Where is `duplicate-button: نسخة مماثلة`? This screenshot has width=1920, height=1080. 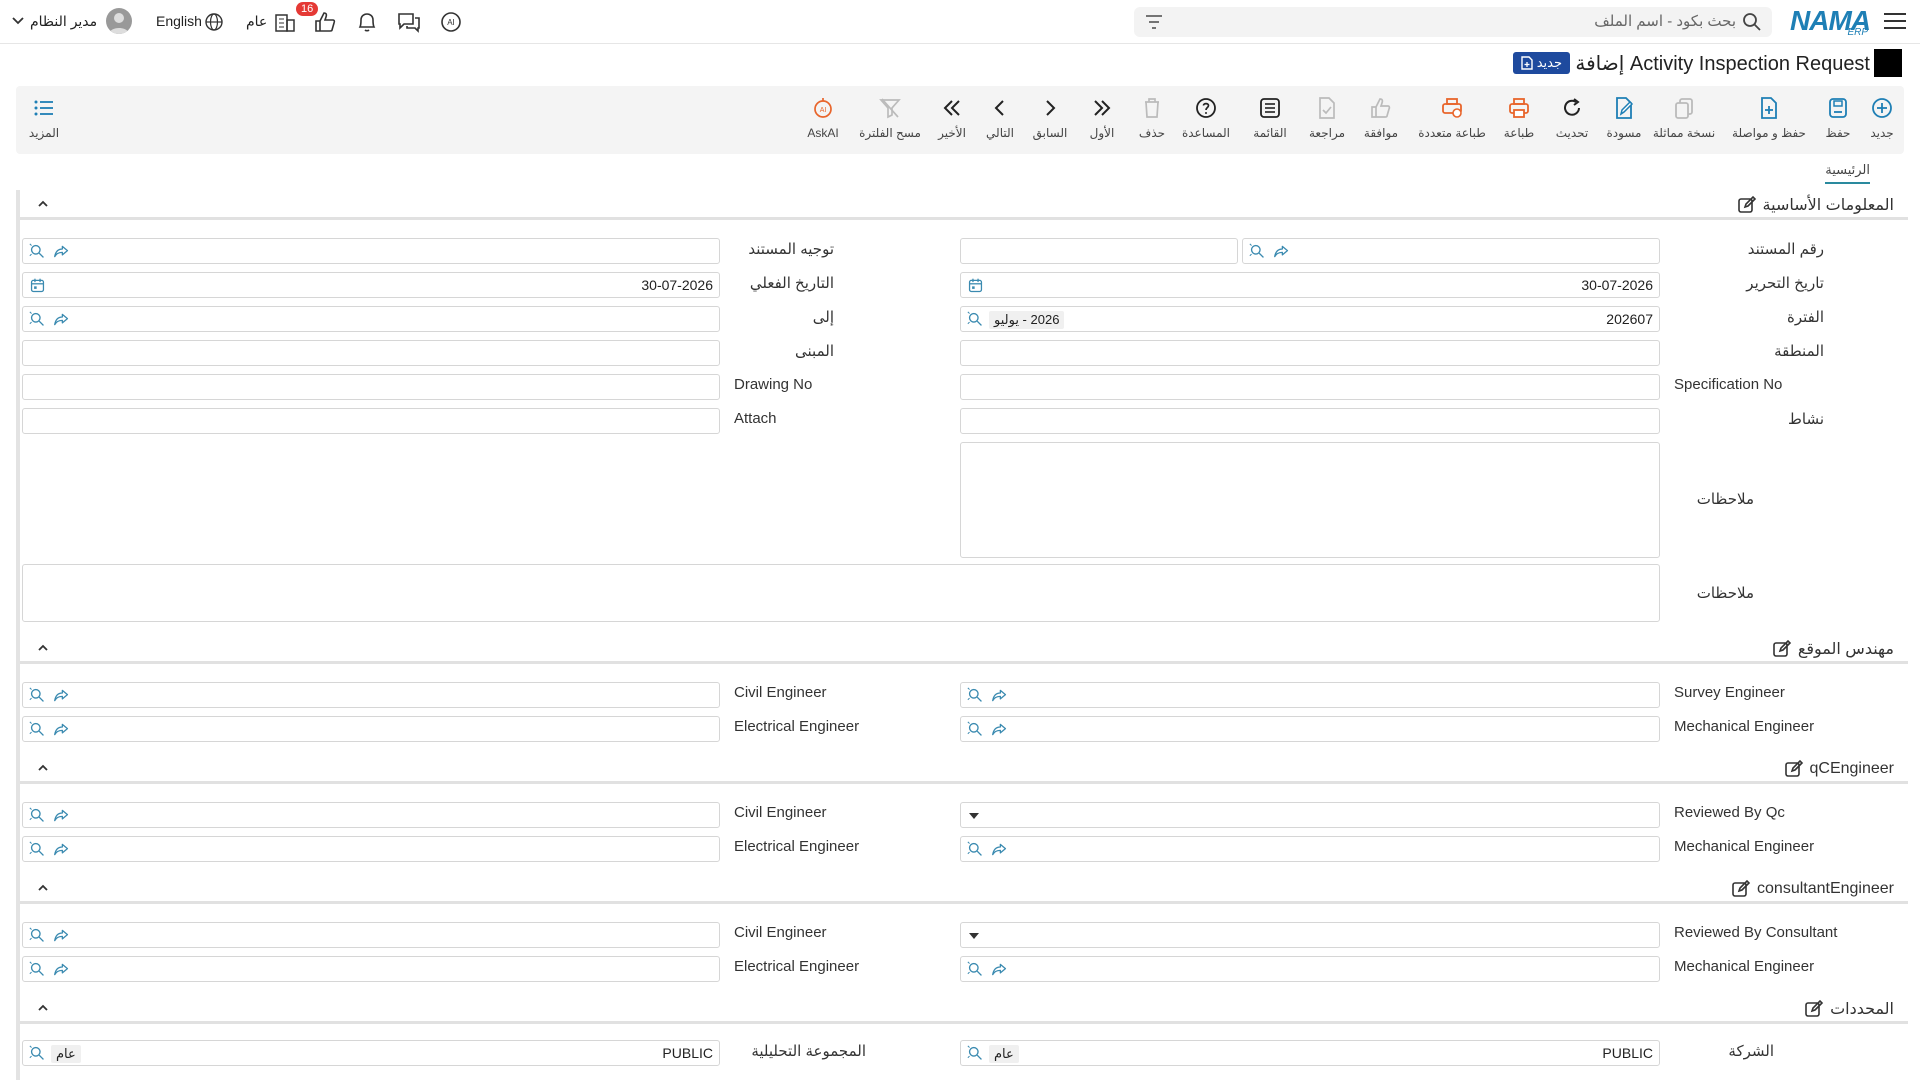 duplicate-button: نسخة مماثلة is located at coordinates (1684, 120).